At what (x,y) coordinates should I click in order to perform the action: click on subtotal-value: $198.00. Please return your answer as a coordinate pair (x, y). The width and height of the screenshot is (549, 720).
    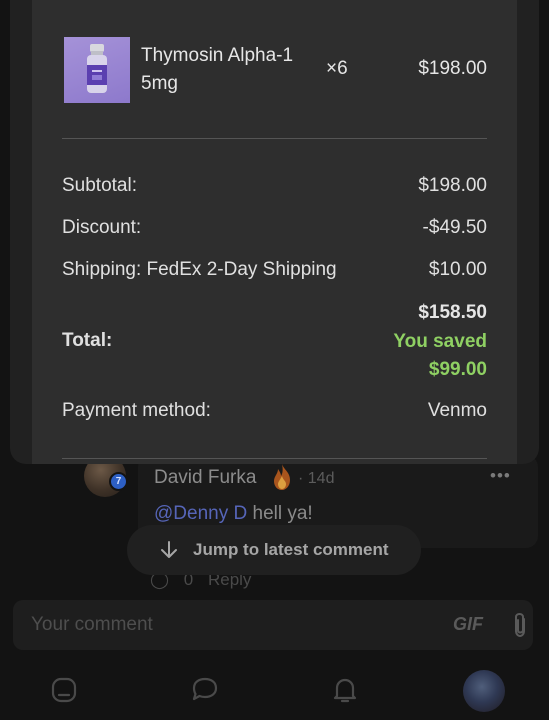
    Looking at the image, I should click on (452, 185).